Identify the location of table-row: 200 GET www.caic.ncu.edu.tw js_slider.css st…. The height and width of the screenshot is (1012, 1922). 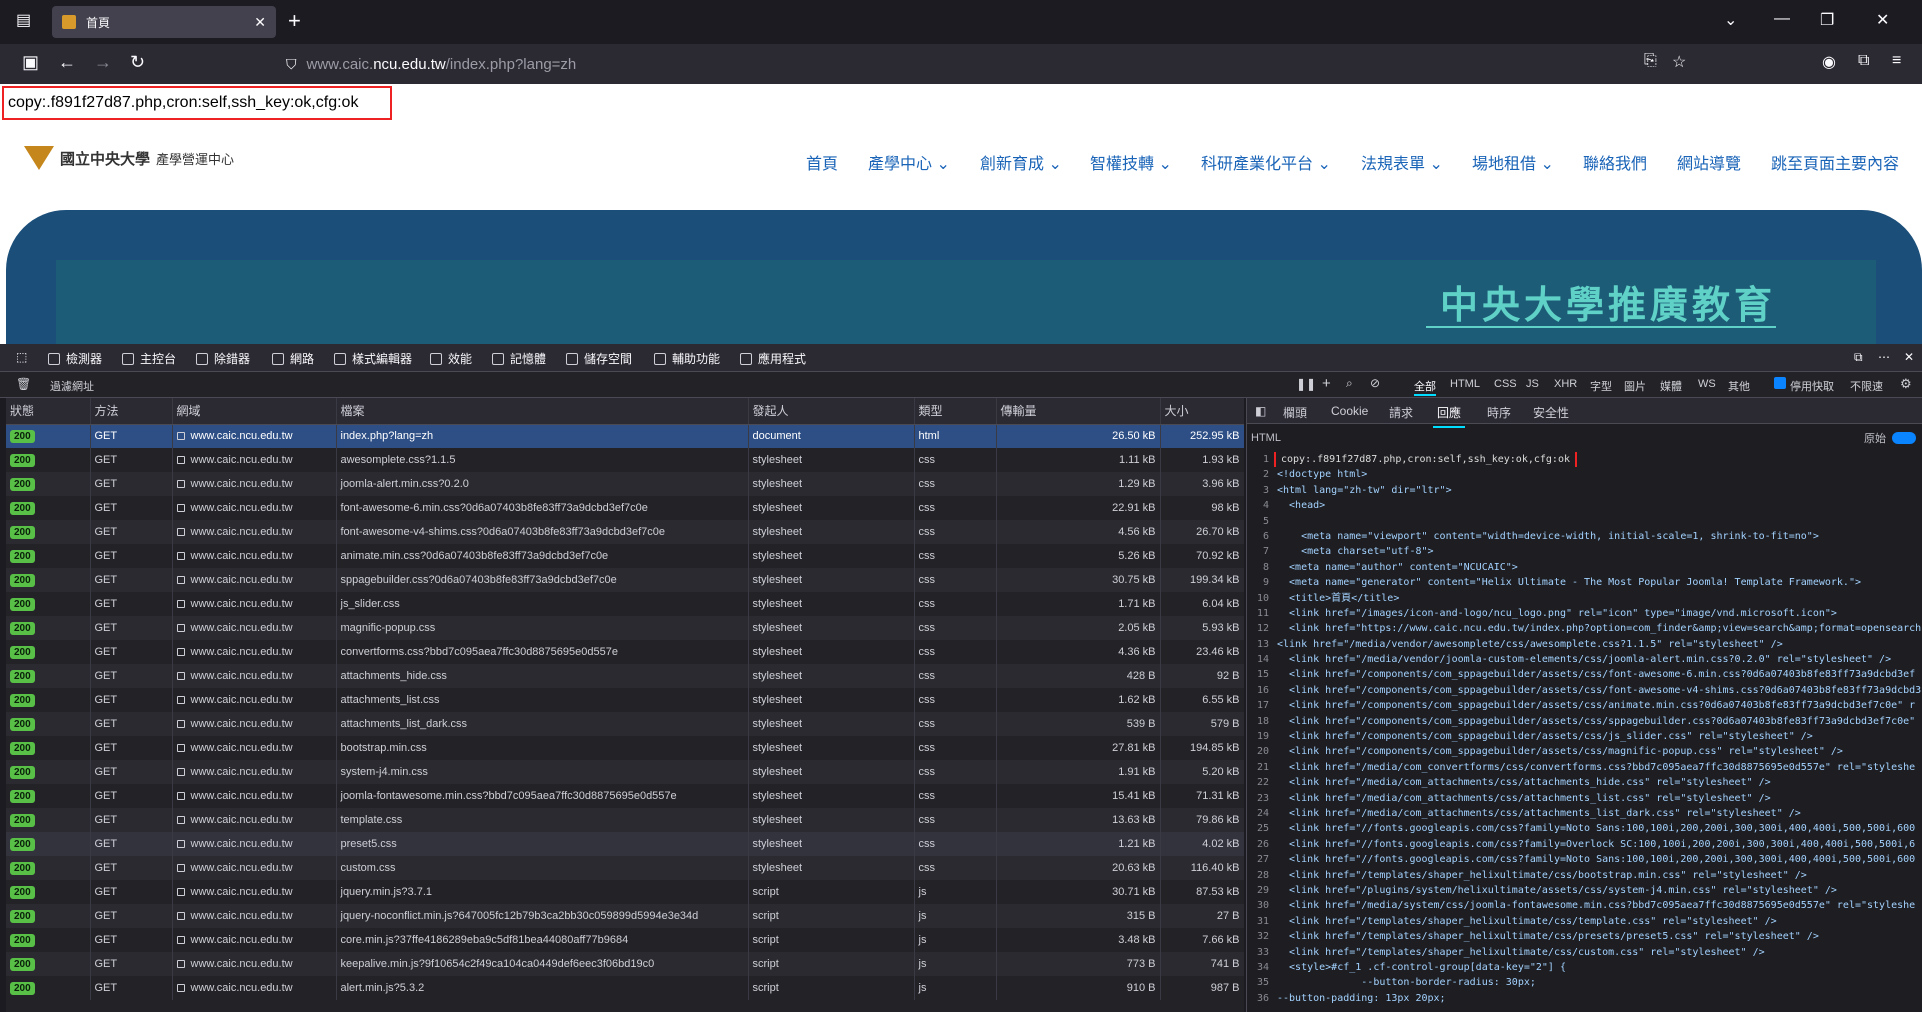
(625, 604).